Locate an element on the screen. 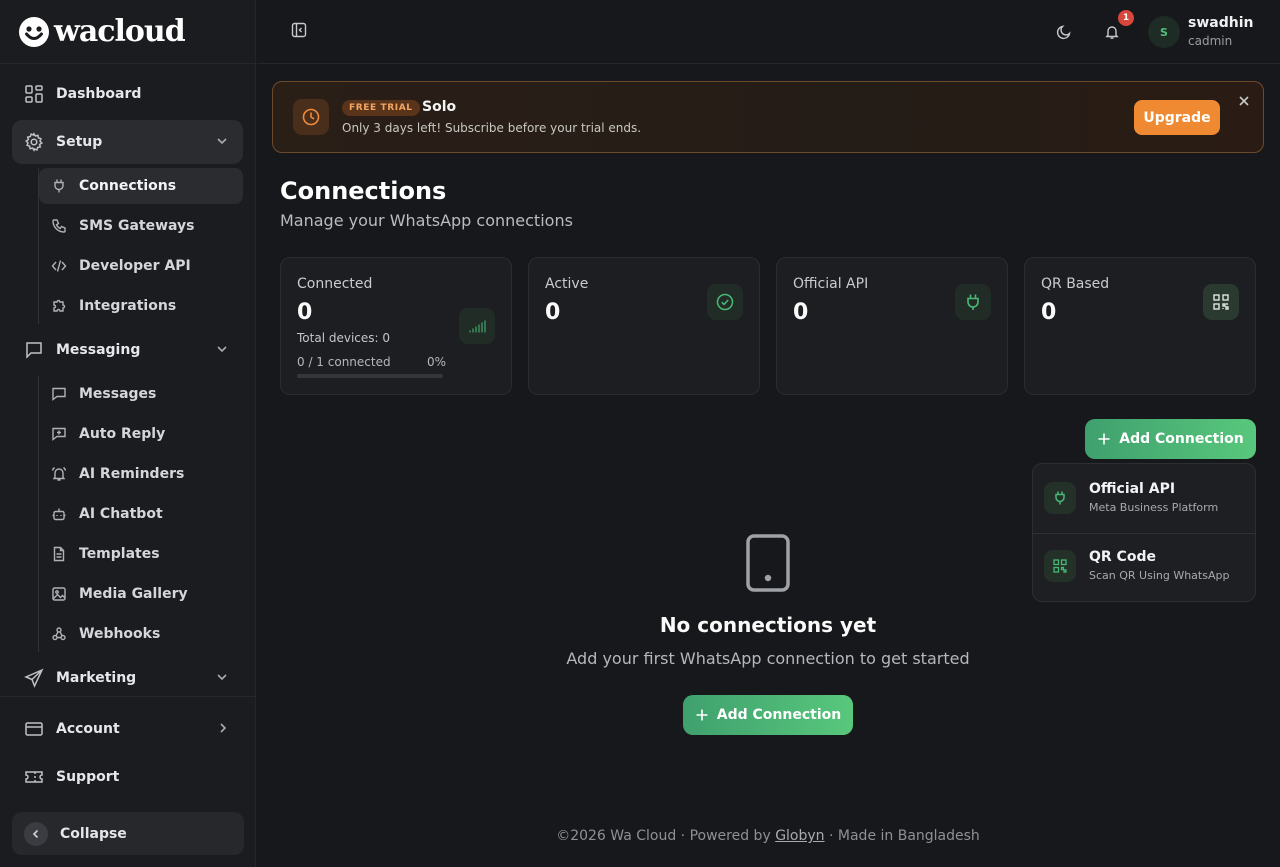  menu-item-qr-code: QR Code Scan QR Using WhatsApp is located at coordinates (1144, 568).